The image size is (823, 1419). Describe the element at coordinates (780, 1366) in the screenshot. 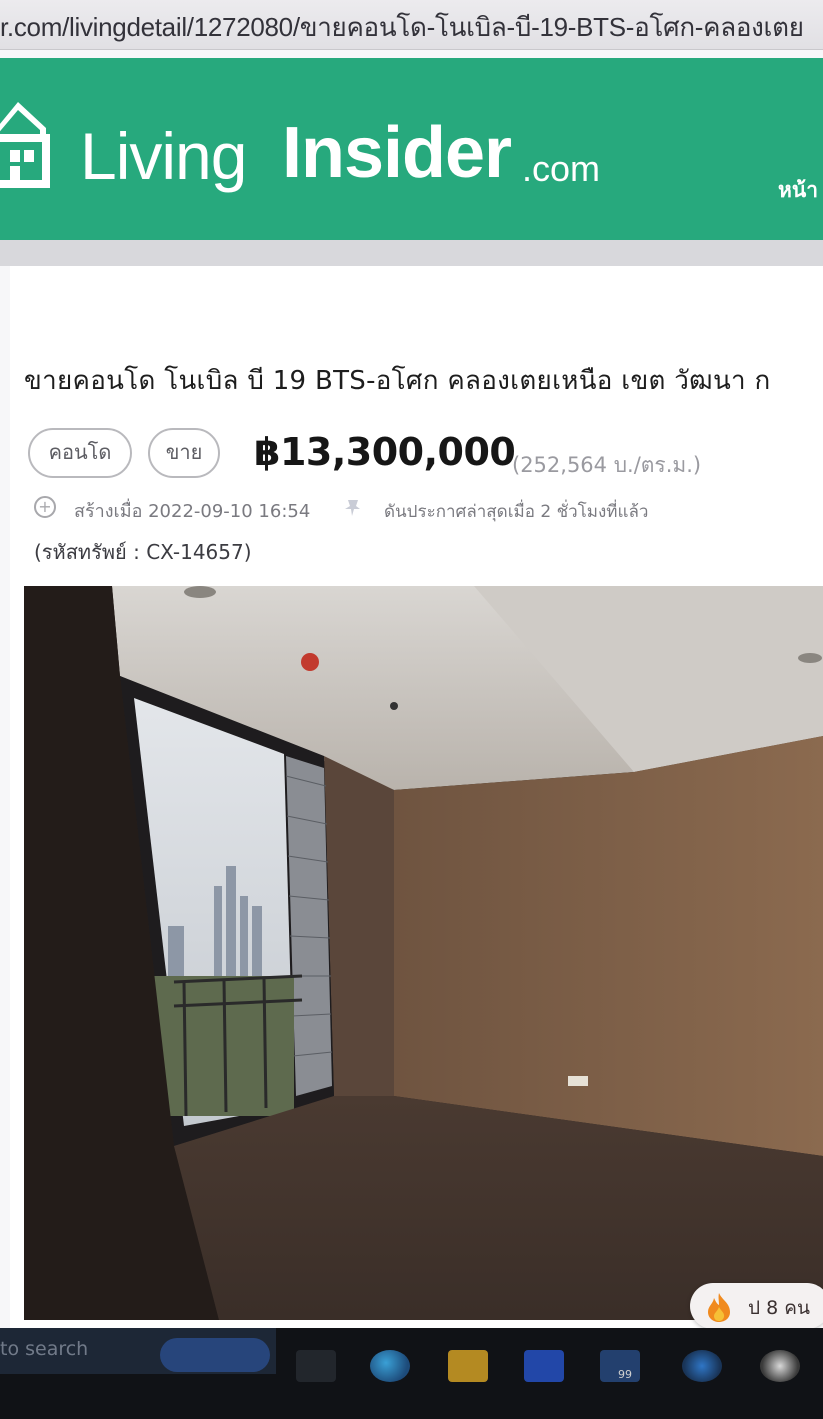

I see `xbox-icon` at that location.